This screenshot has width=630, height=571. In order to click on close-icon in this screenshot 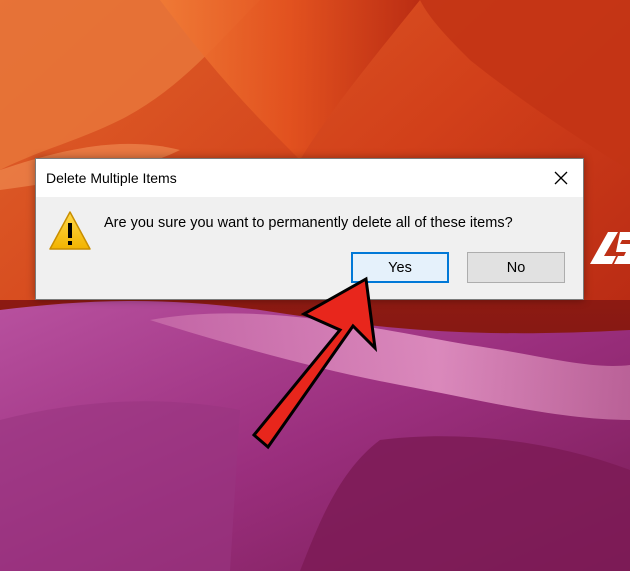, I will do `click(561, 178)`.